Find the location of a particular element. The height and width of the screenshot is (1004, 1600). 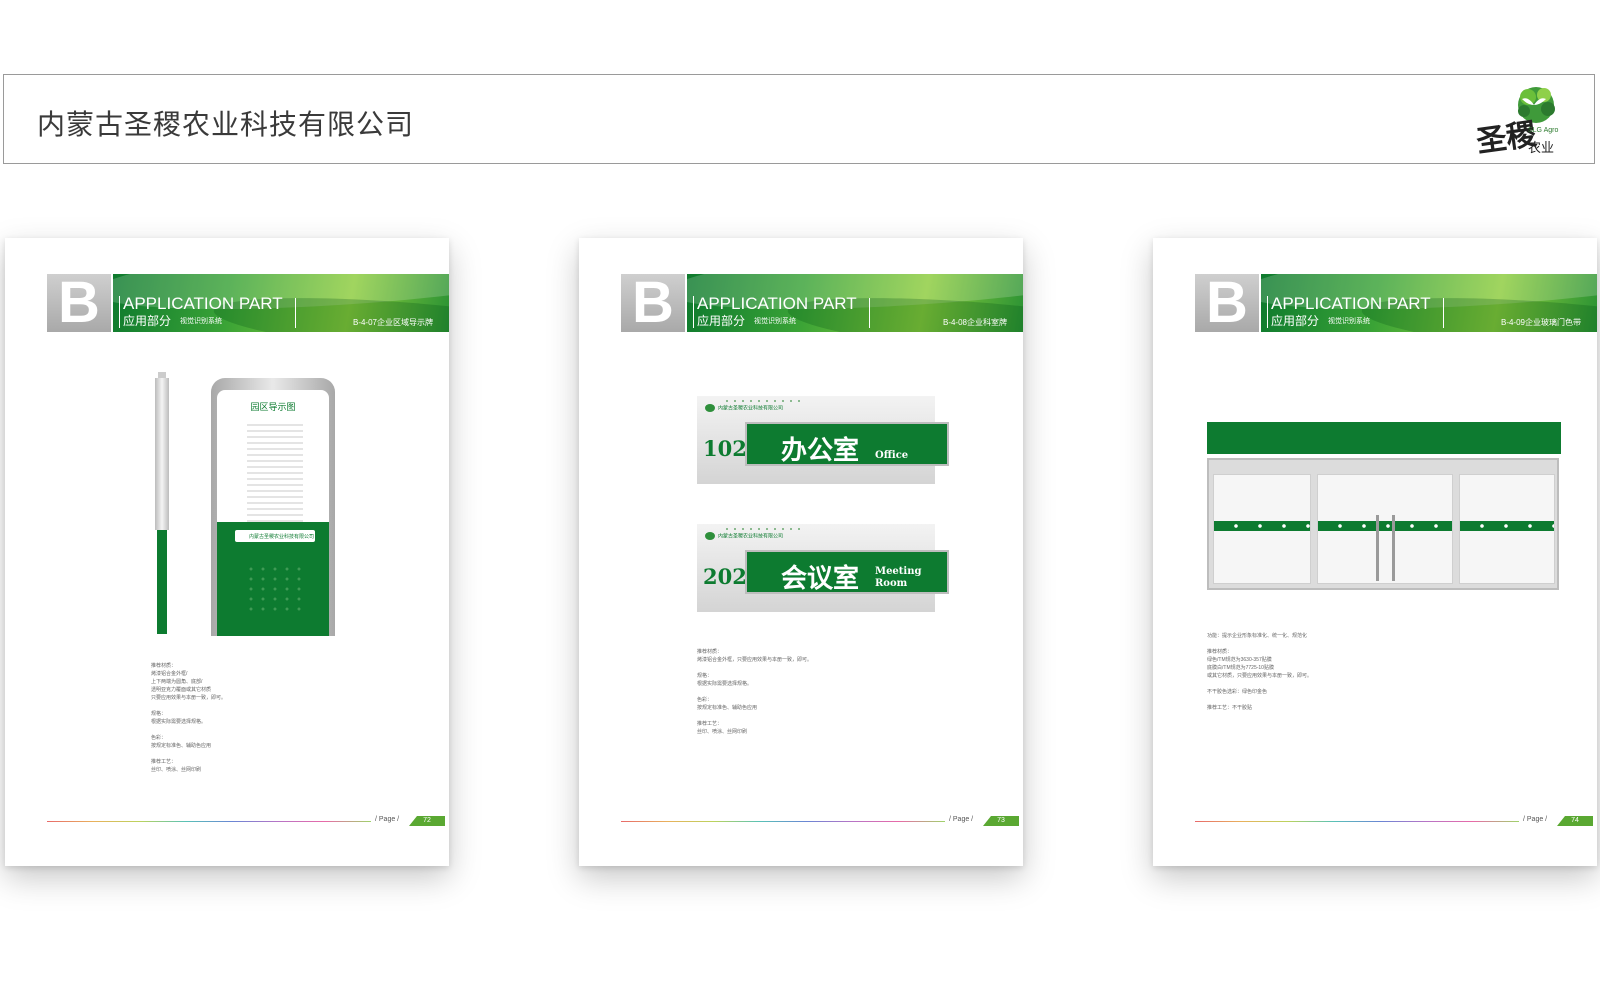

glass-panel-left is located at coordinates (1262, 529).